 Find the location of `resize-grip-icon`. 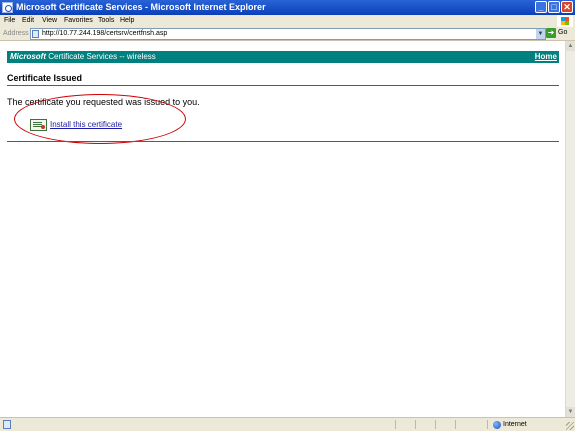

resize-grip-icon is located at coordinates (570, 426).